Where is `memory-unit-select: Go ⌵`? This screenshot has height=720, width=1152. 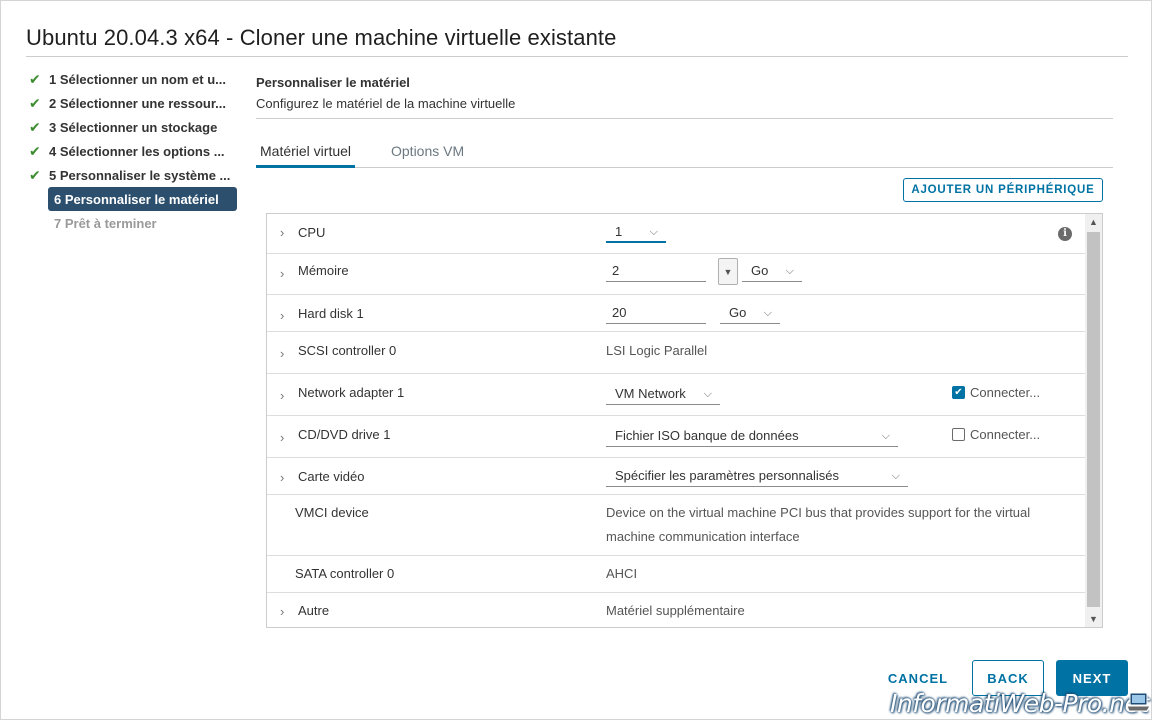
memory-unit-select: Go ⌵ is located at coordinates (772, 272).